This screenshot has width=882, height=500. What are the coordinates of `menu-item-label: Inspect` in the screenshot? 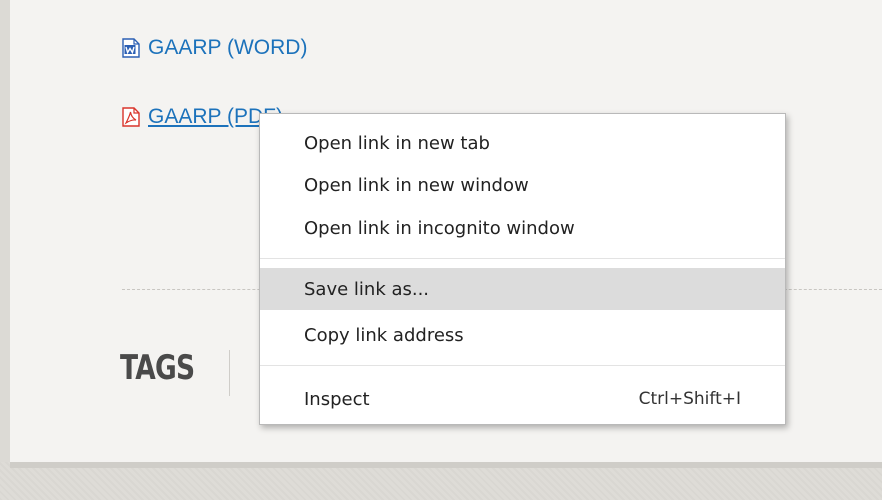 It's located at (337, 399).